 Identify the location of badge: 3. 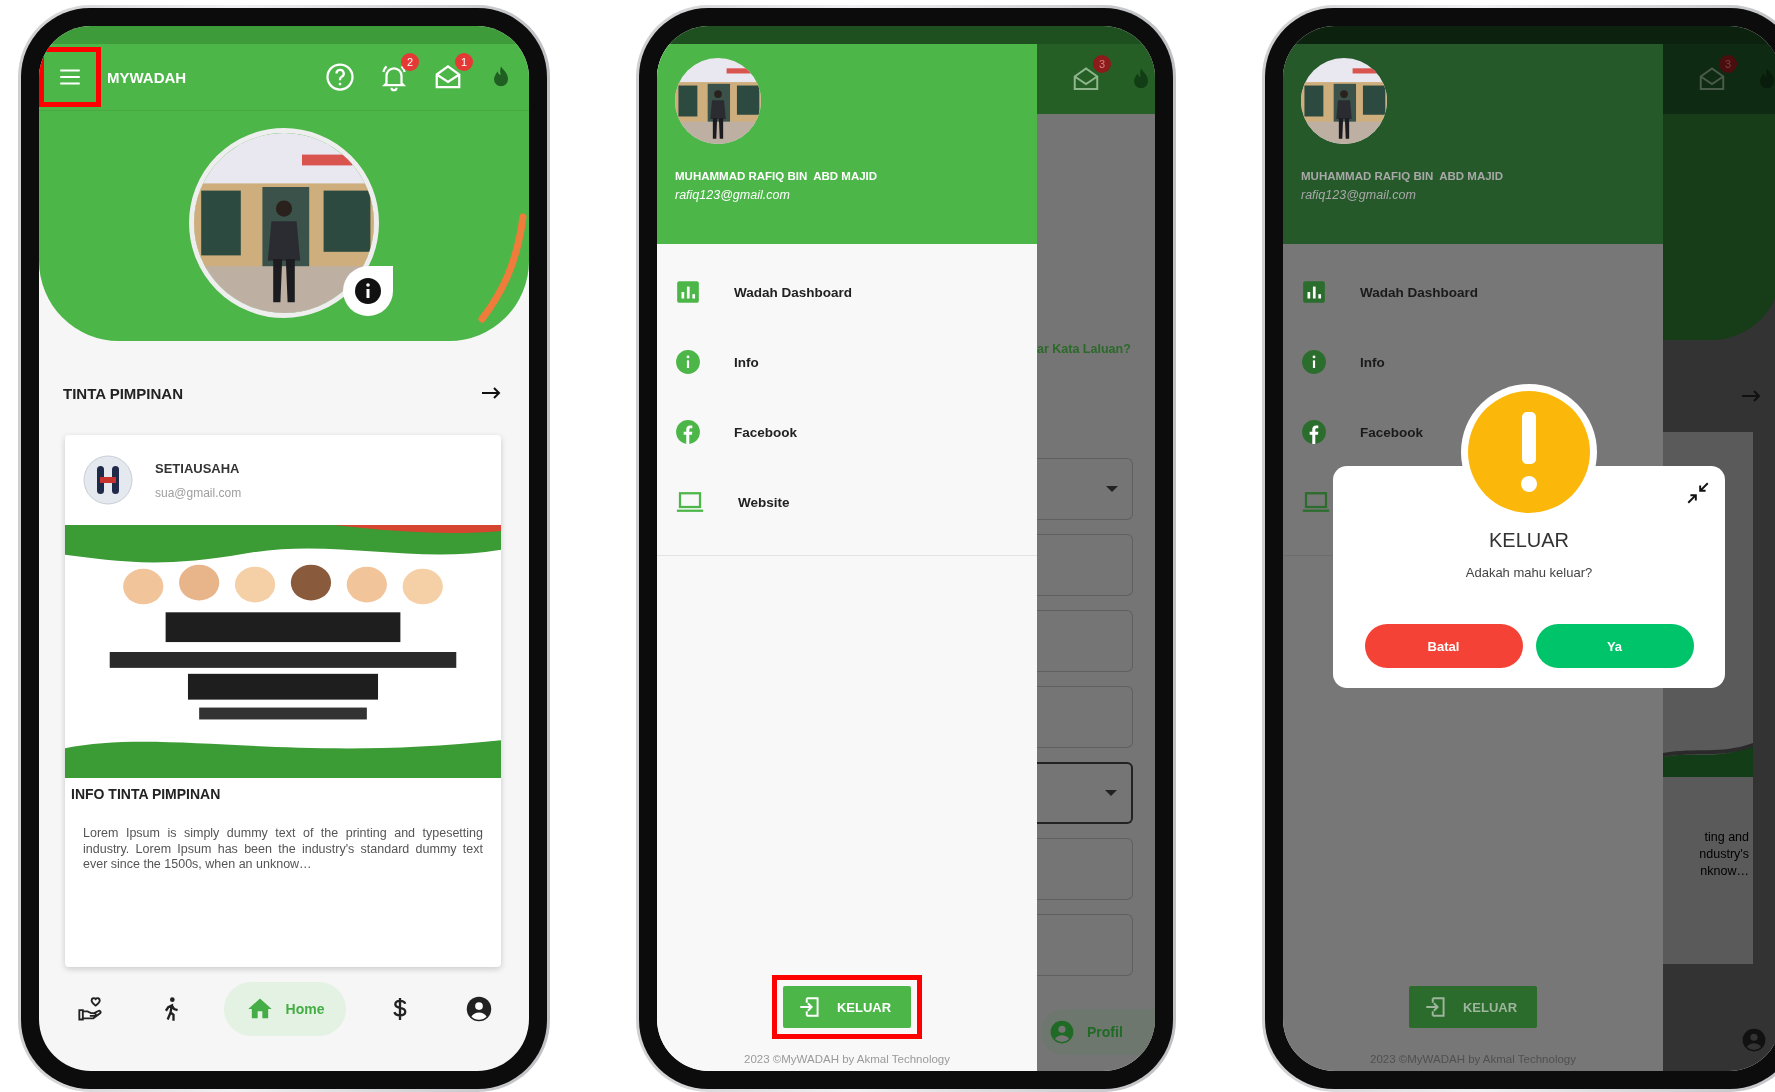
(1102, 64).